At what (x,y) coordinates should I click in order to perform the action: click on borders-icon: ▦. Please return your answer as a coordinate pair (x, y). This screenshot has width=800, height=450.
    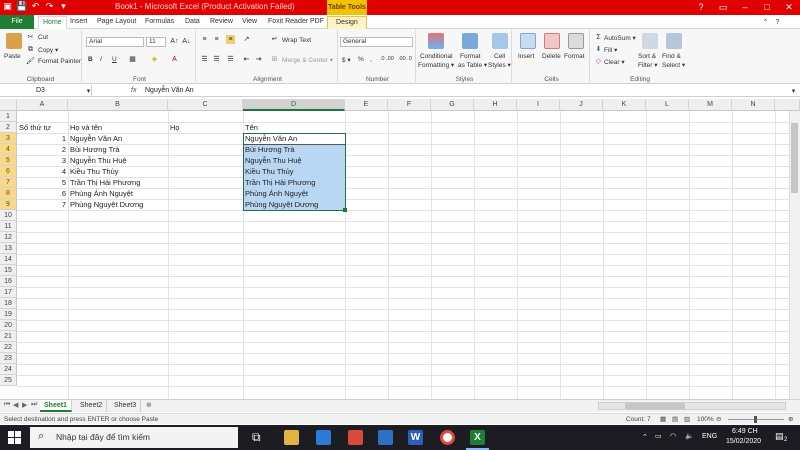
    Looking at the image, I should click on (132, 59).